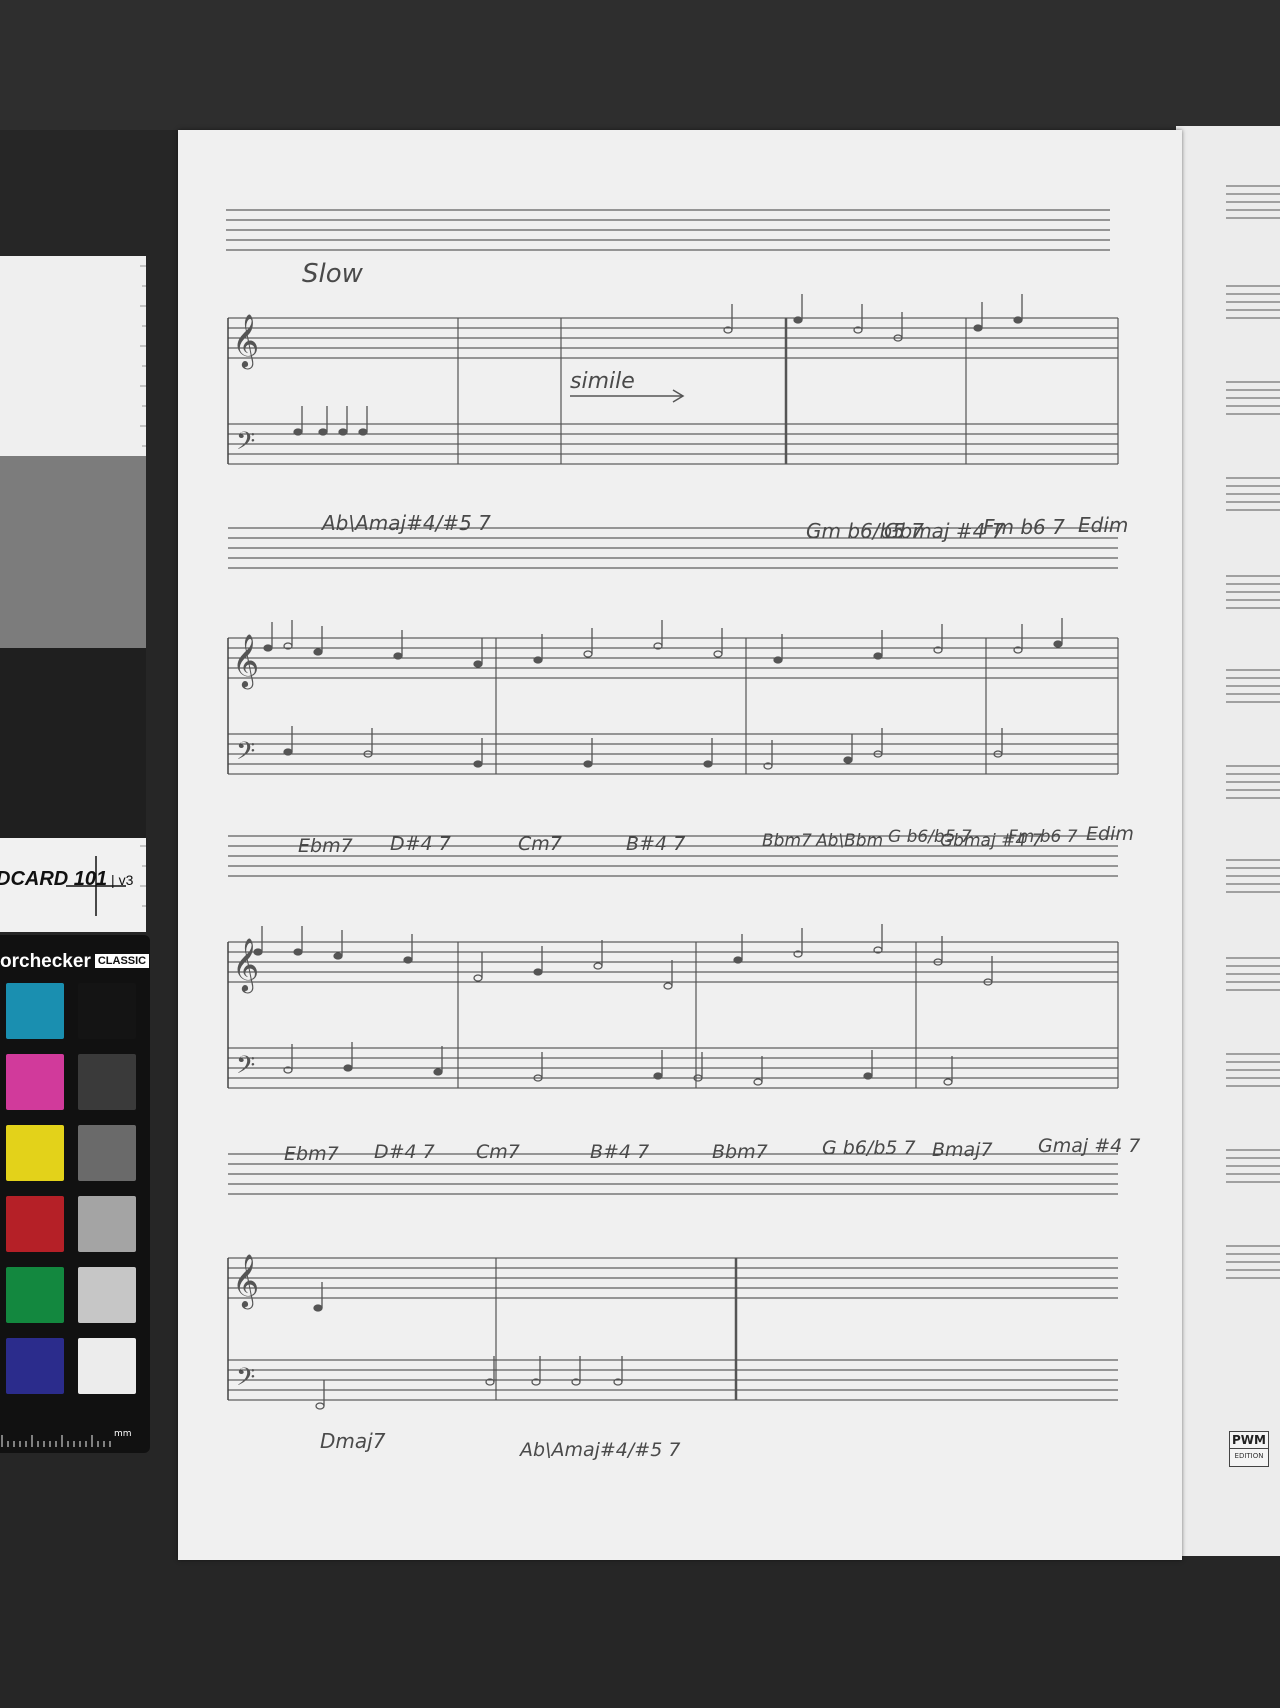 The width and height of the screenshot is (1280, 1708). What do you see at coordinates (1110, 834) in the screenshot?
I see `chord-edim-2: Edim` at bounding box center [1110, 834].